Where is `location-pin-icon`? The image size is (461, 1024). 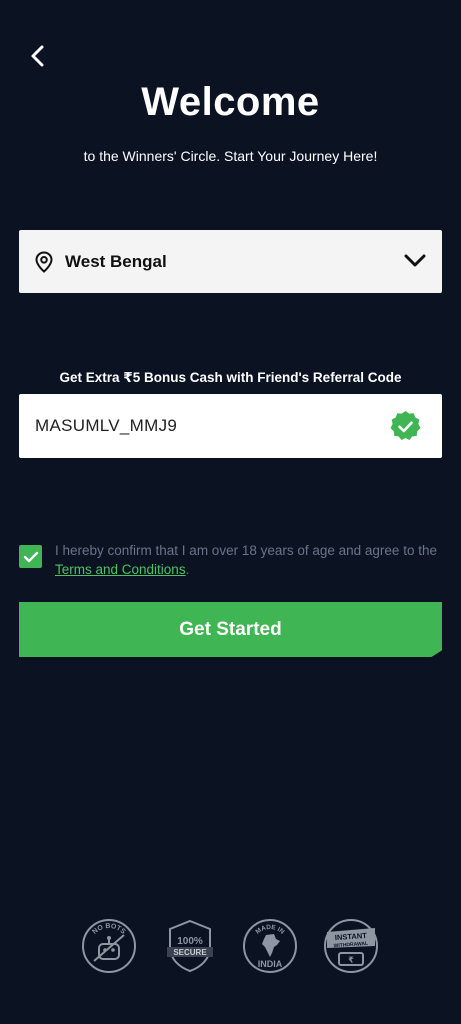 location-pin-icon is located at coordinates (44, 261).